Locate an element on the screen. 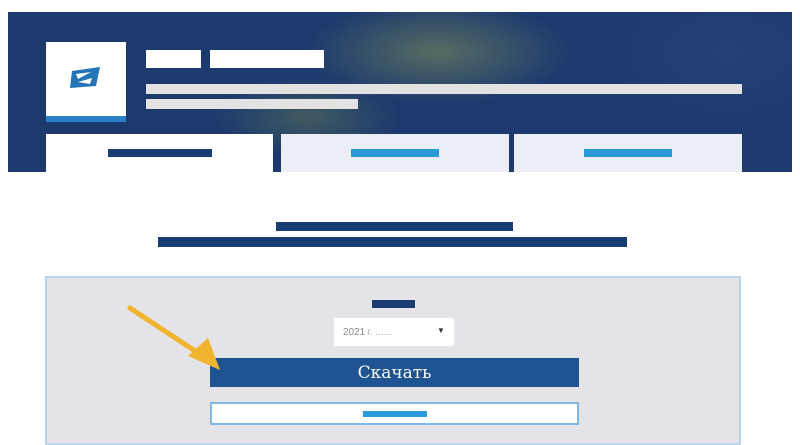 Image resolution: width=800 pixels, height=445 pixels. chevron-down-icon: ▼ is located at coordinates (441, 330).